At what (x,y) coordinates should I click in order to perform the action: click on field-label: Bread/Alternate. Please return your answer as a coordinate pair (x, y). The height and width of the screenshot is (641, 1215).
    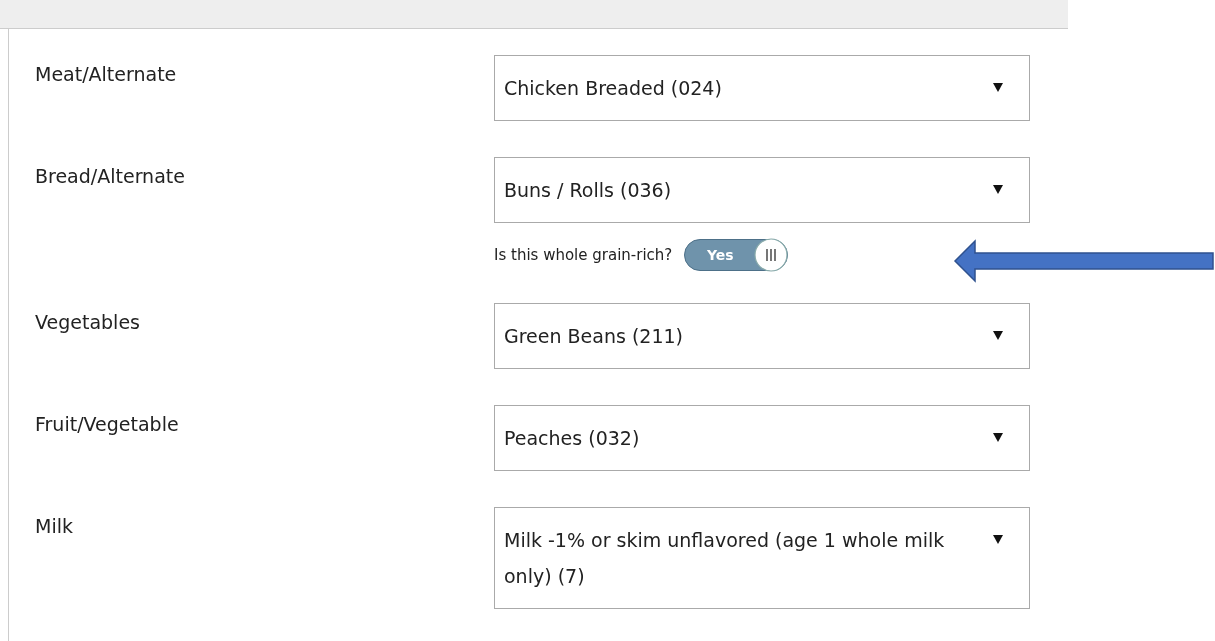
    Looking at the image, I should click on (110, 175).